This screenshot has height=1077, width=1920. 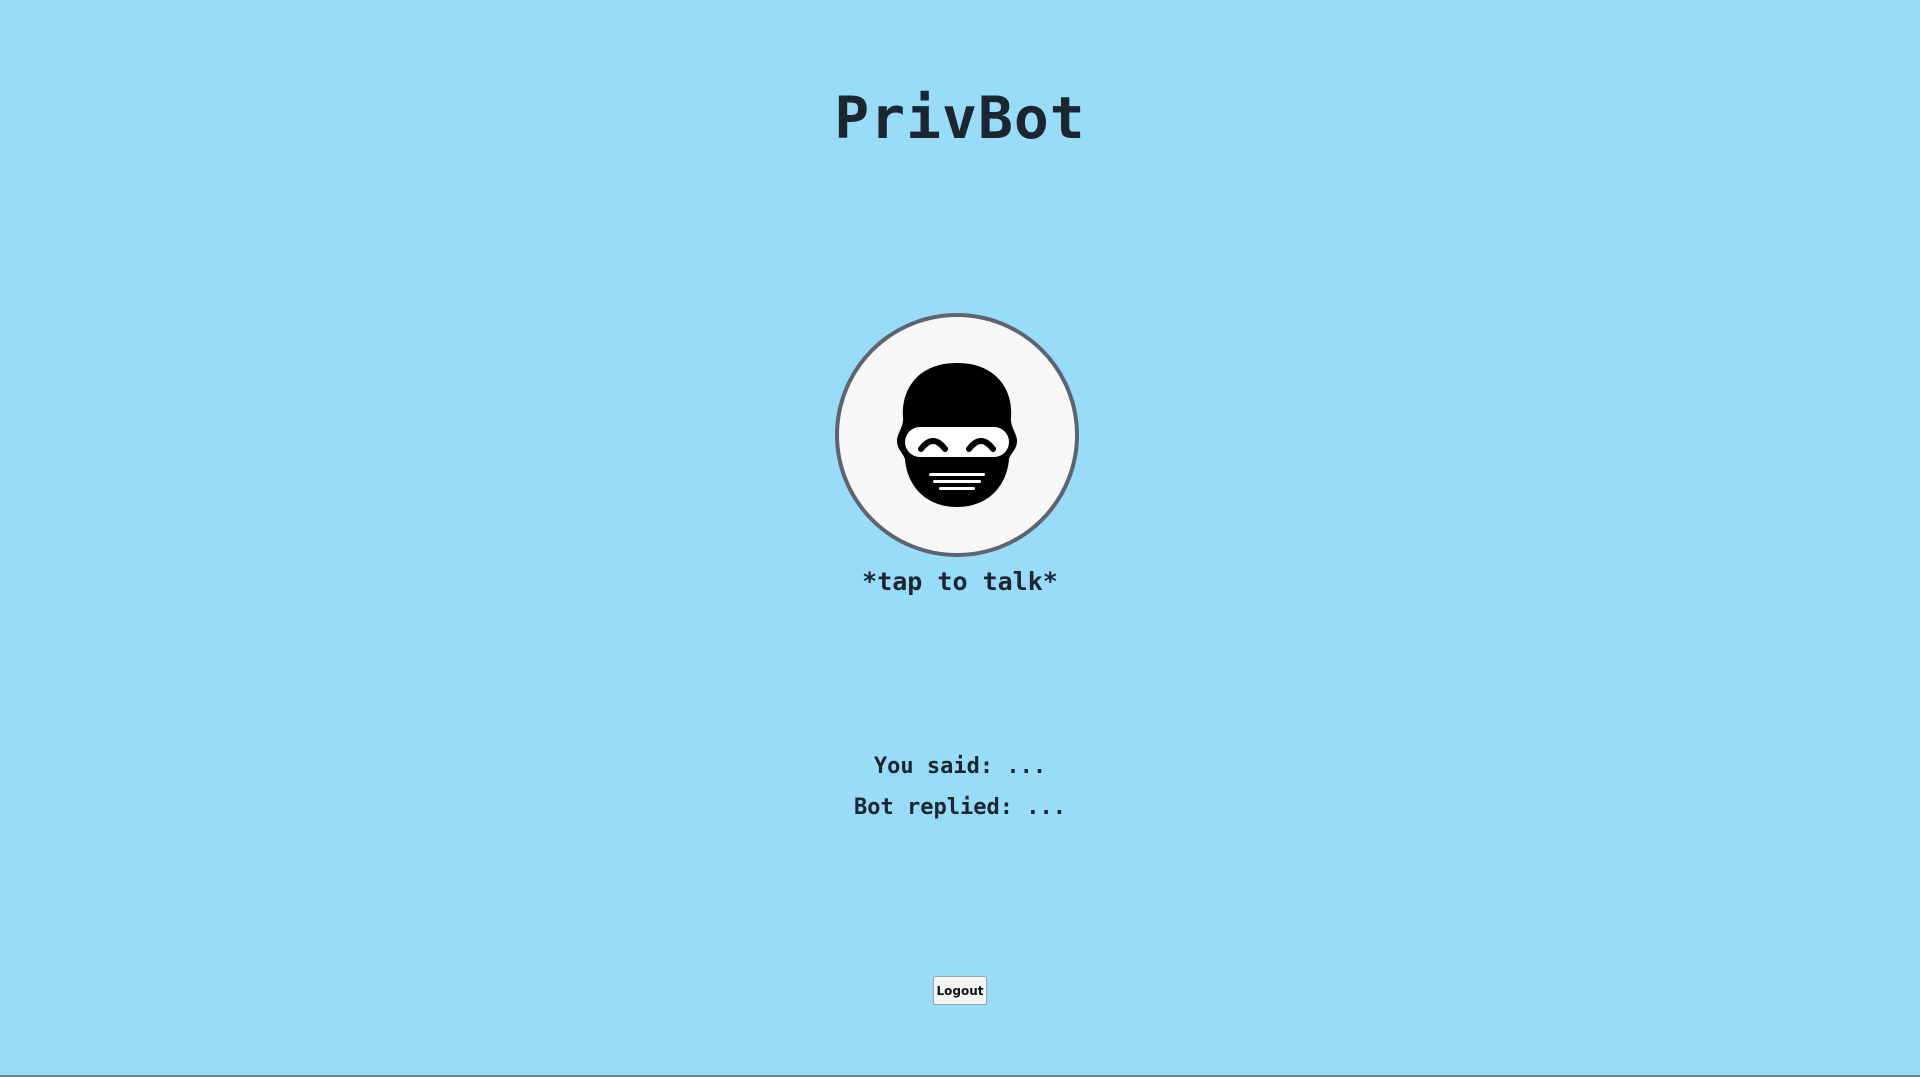 I want to click on tap-to-talk-label: *tap to talk*, so click(x=960, y=581).